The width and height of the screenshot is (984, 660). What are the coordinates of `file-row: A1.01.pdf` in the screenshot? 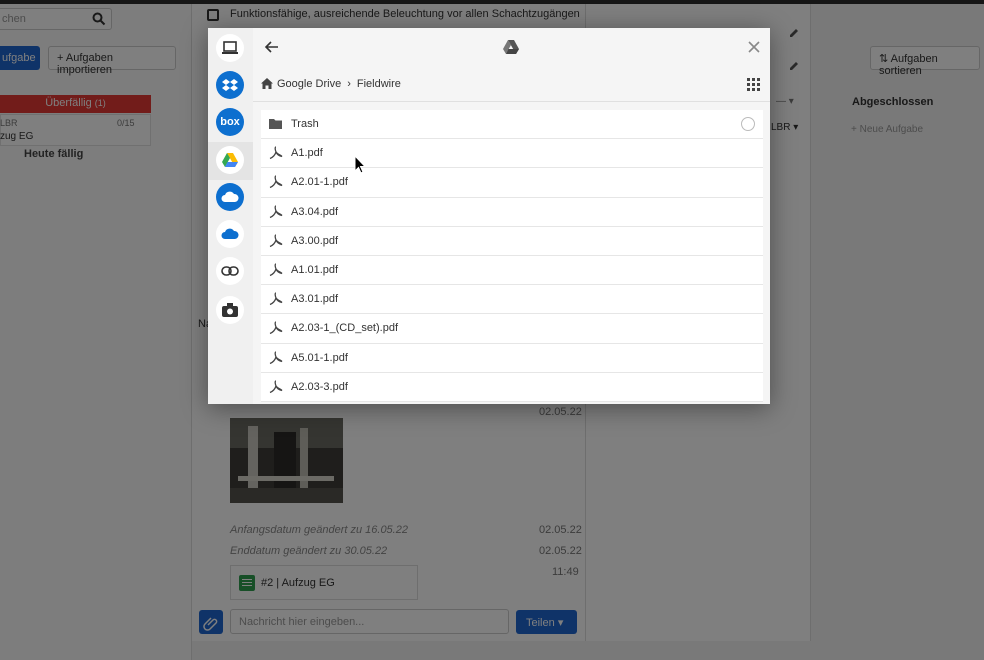 It's located at (512, 270).